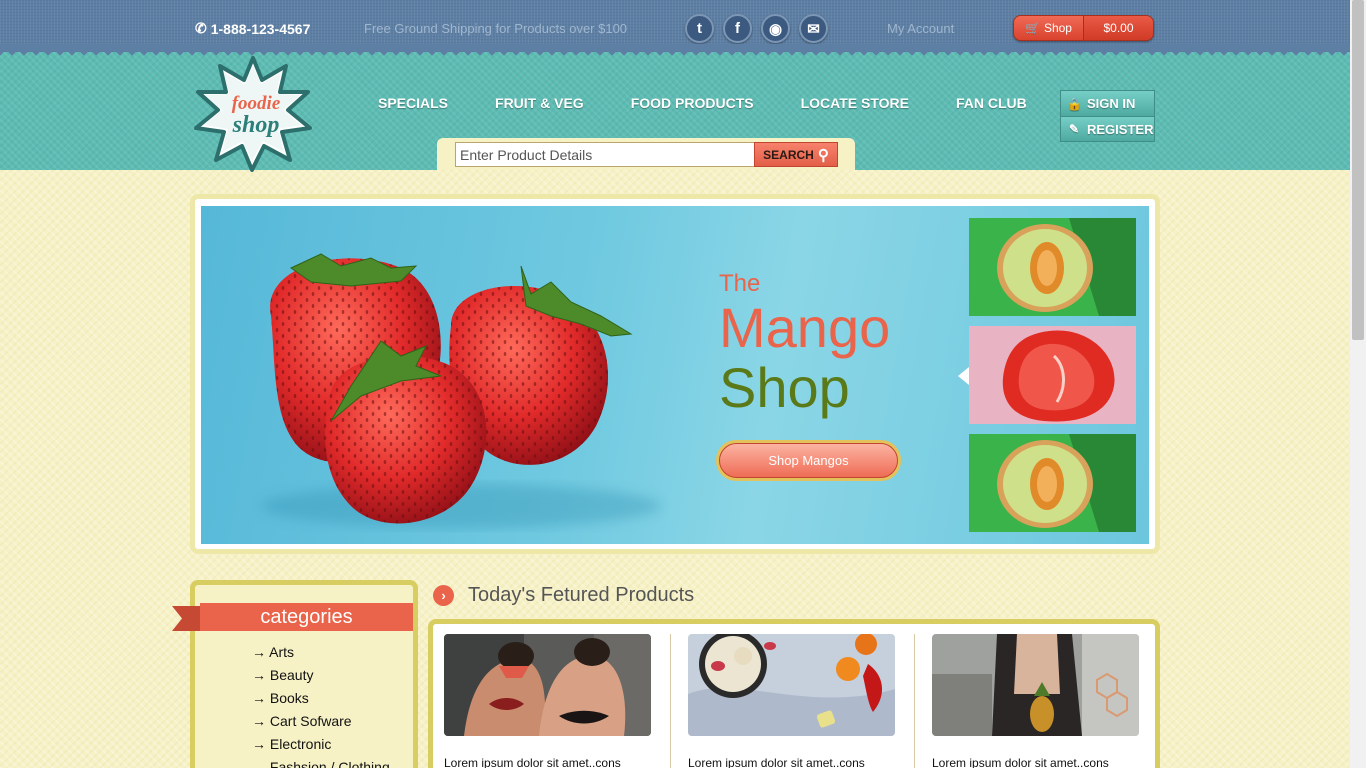  Describe the element at coordinates (321, 748) in the screenshot. I see `category-electronic: → Electronic` at that location.